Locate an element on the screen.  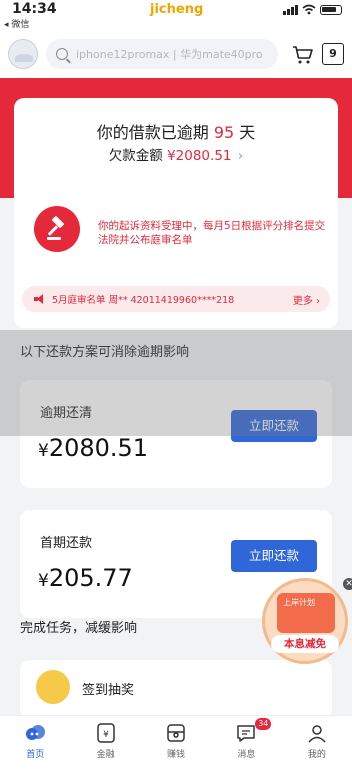
tab-home: 首页 is located at coordinates (35, 743).